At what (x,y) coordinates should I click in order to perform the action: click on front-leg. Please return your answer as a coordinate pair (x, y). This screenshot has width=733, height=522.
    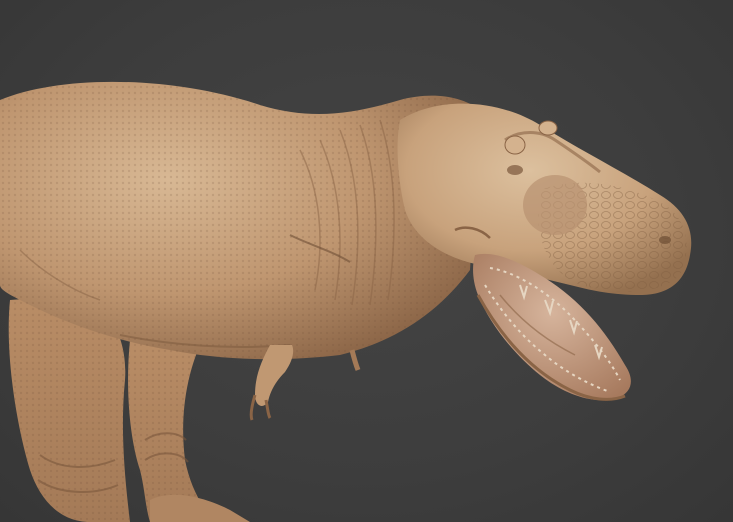
    Looking at the image, I should click on (189, 431).